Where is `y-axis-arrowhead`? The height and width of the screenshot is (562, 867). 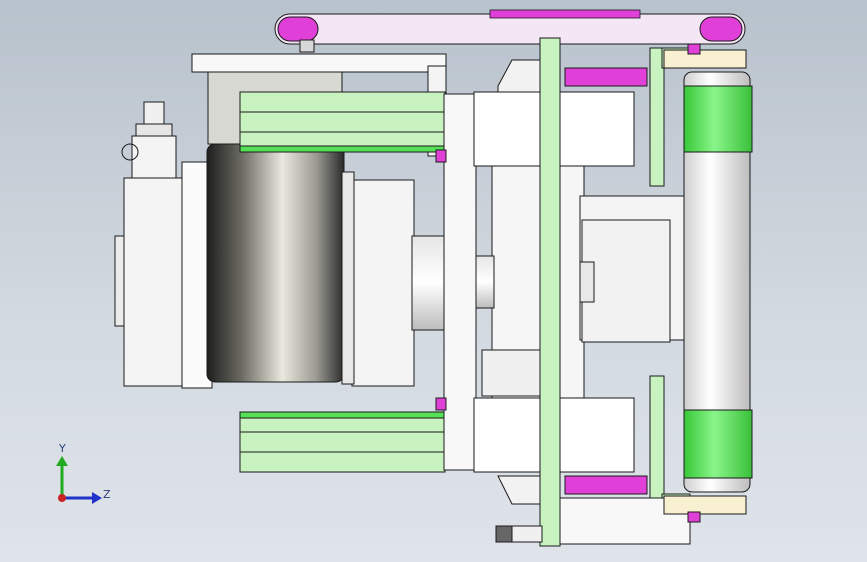
y-axis-arrowhead is located at coordinates (62, 461).